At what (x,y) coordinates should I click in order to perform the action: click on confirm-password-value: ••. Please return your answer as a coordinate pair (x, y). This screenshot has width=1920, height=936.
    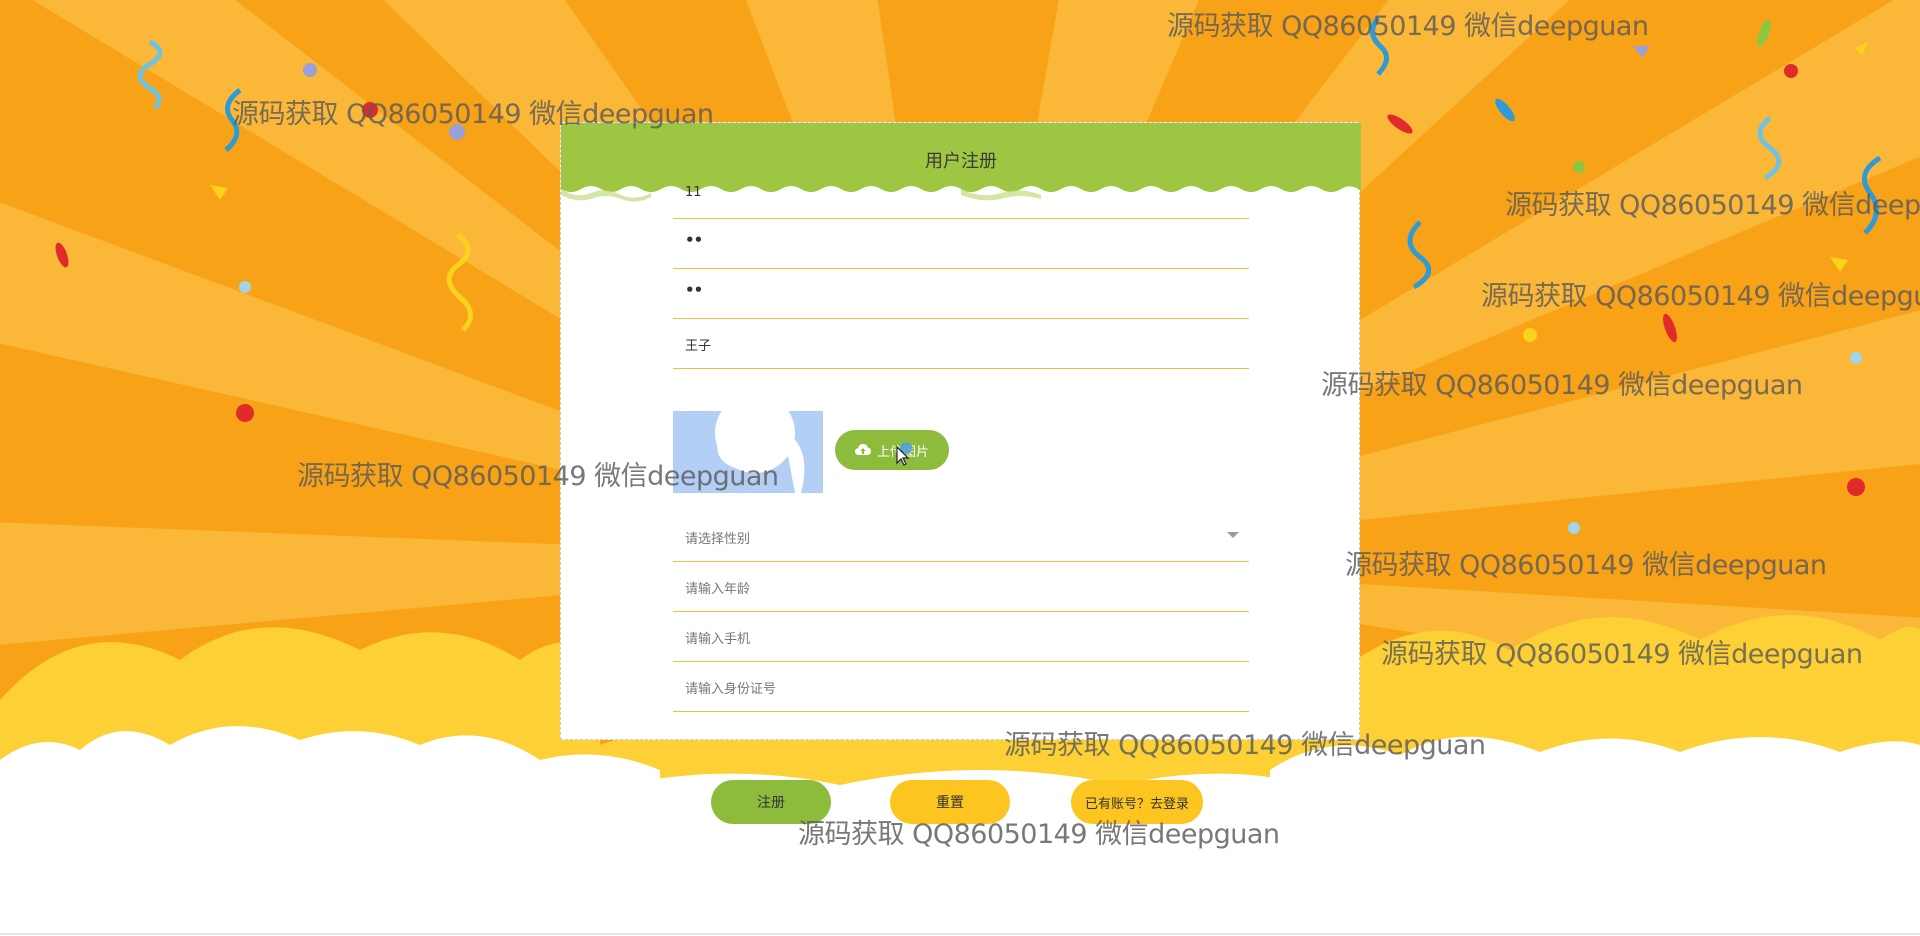
    Looking at the image, I should click on (694, 290).